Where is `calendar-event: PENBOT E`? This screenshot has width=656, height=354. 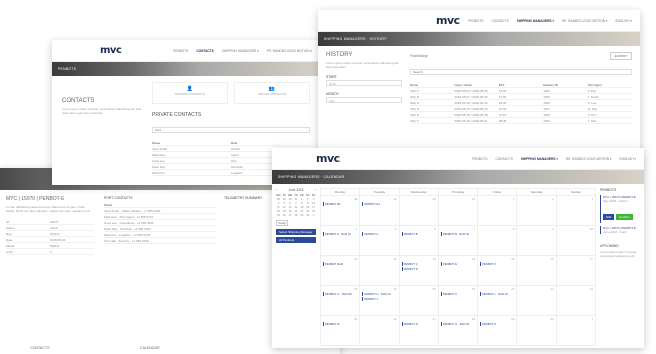 calendar-event: PENBOT E is located at coordinates (457, 264).